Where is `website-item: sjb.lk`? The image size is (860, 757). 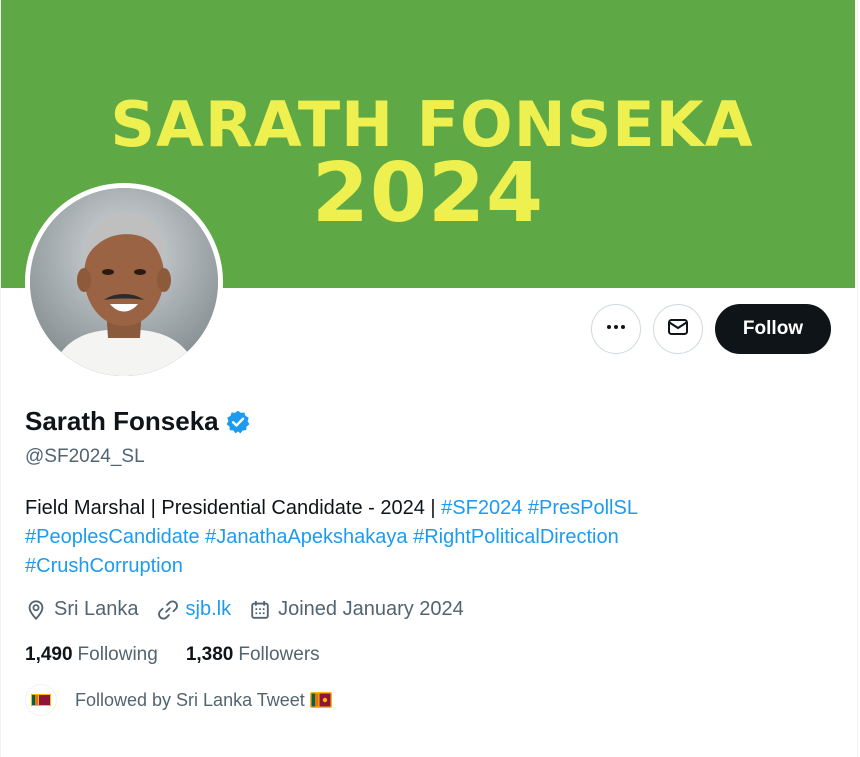 website-item: sjb.lk is located at coordinates (194, 609).